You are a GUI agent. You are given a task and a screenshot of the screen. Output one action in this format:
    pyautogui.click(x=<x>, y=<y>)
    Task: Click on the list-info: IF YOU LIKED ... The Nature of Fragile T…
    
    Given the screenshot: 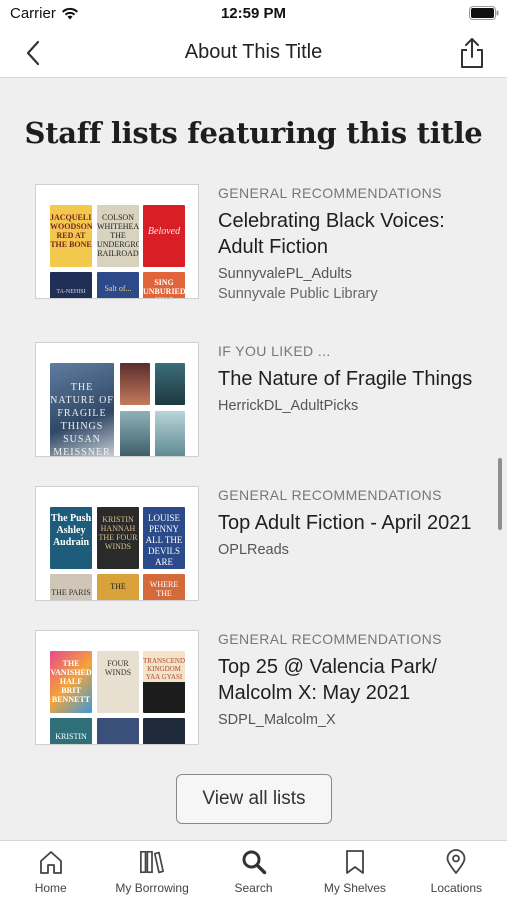 What is the action you would take?
    pyautogui.click(x=348, y=378)
    